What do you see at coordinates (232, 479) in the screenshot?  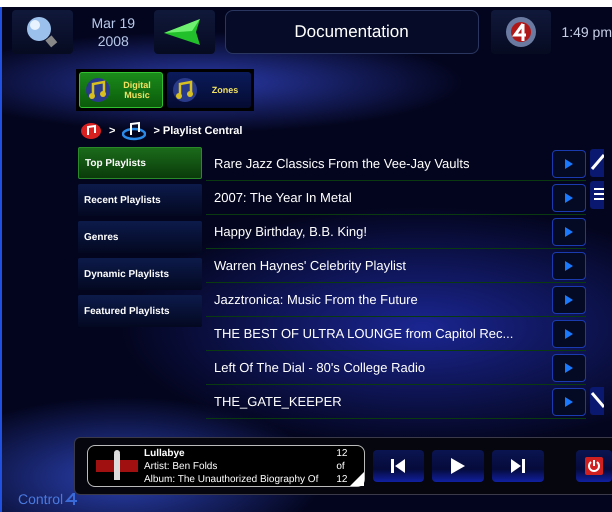 I see `album-text: Album: The Unauthorized Biography Of` at bounding box center [232, 479].